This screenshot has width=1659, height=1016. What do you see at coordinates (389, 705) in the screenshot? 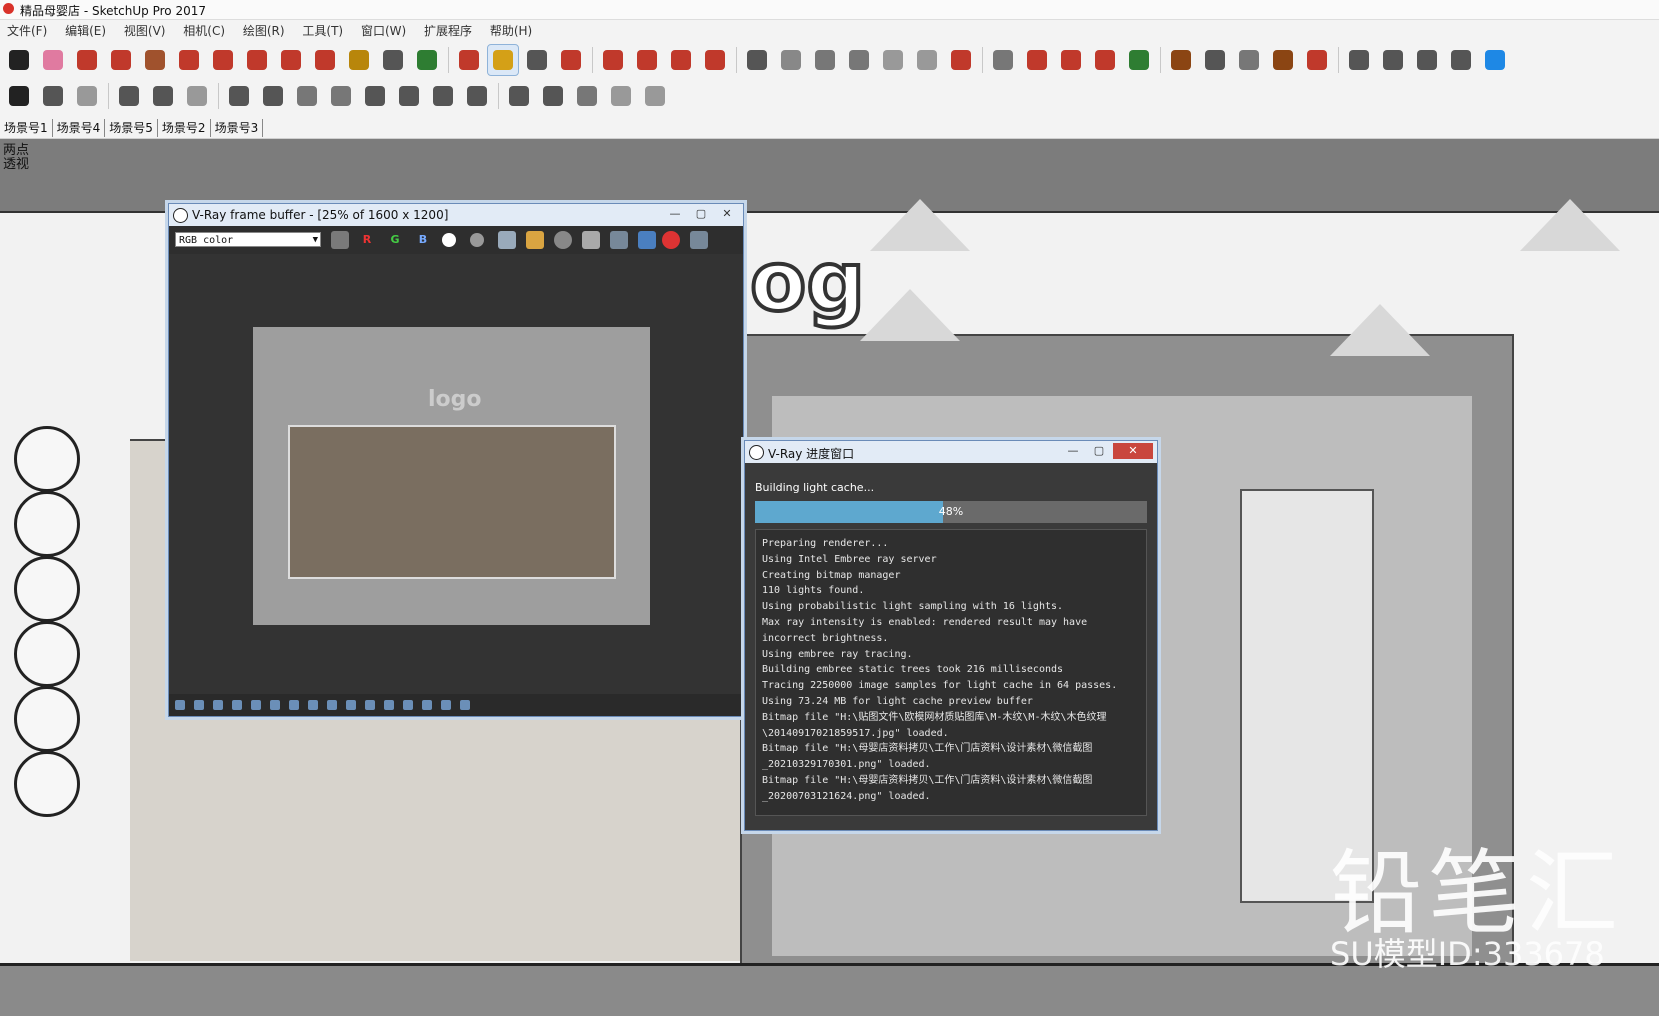
I see `ocio-icon` at bounding box center [389, 705].